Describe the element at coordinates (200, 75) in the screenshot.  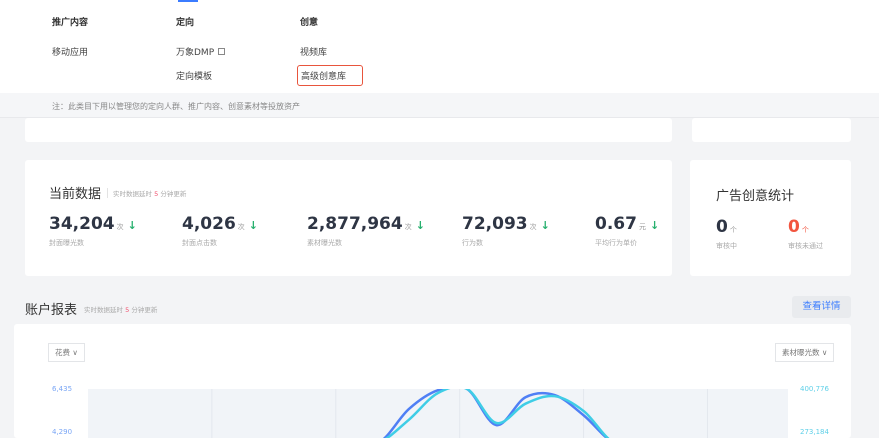
I see `menu-item-targeting-template: 定向模板` at that location.